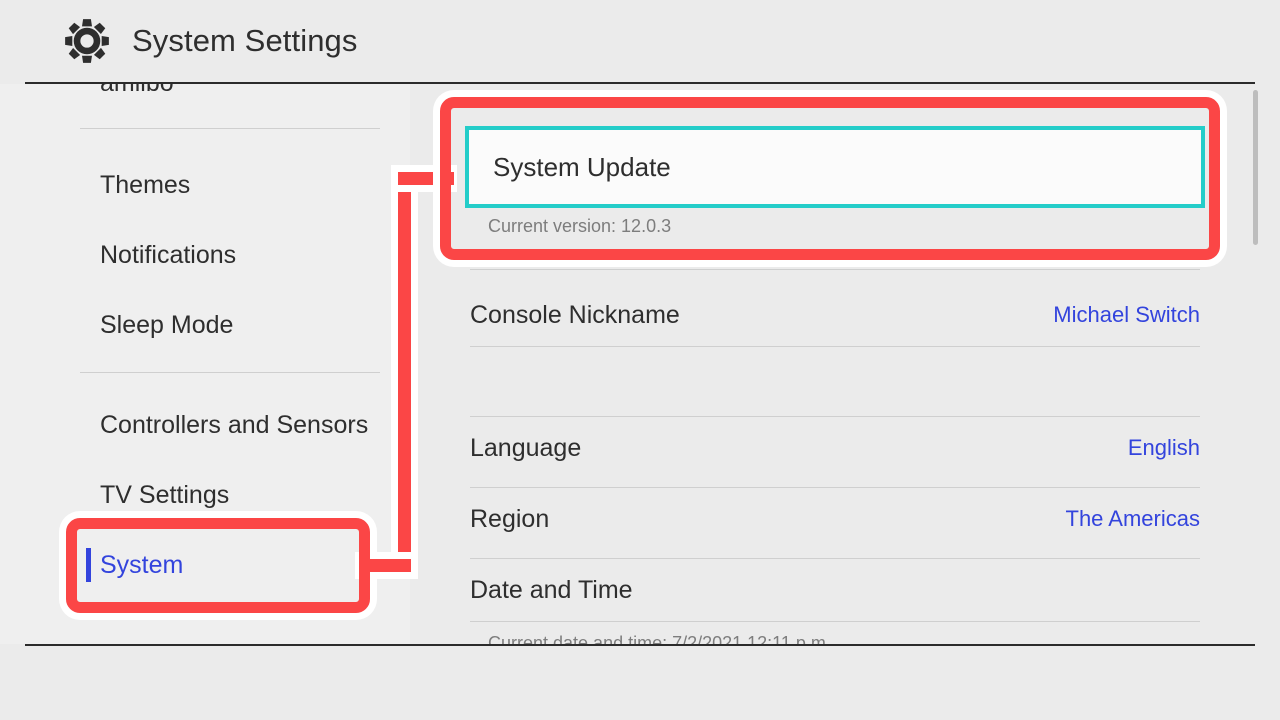 Image resolution: width=1280 pixels, height=720 pixels. I want to click on system-update-label: System Update, so click(582, 166).